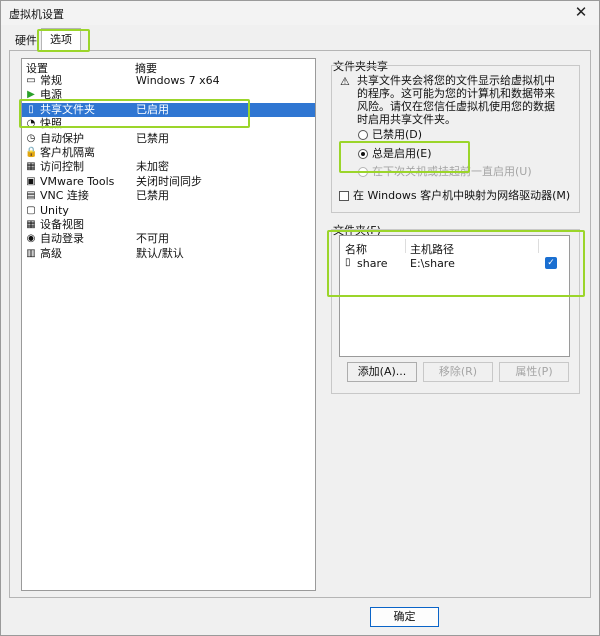 Image resolution: width=600 pixels, height=636 pixels. Describe the element at coordinates (551, 263) in the screenshot. I see `folder-enabled-checkbox: ✓` at that location.